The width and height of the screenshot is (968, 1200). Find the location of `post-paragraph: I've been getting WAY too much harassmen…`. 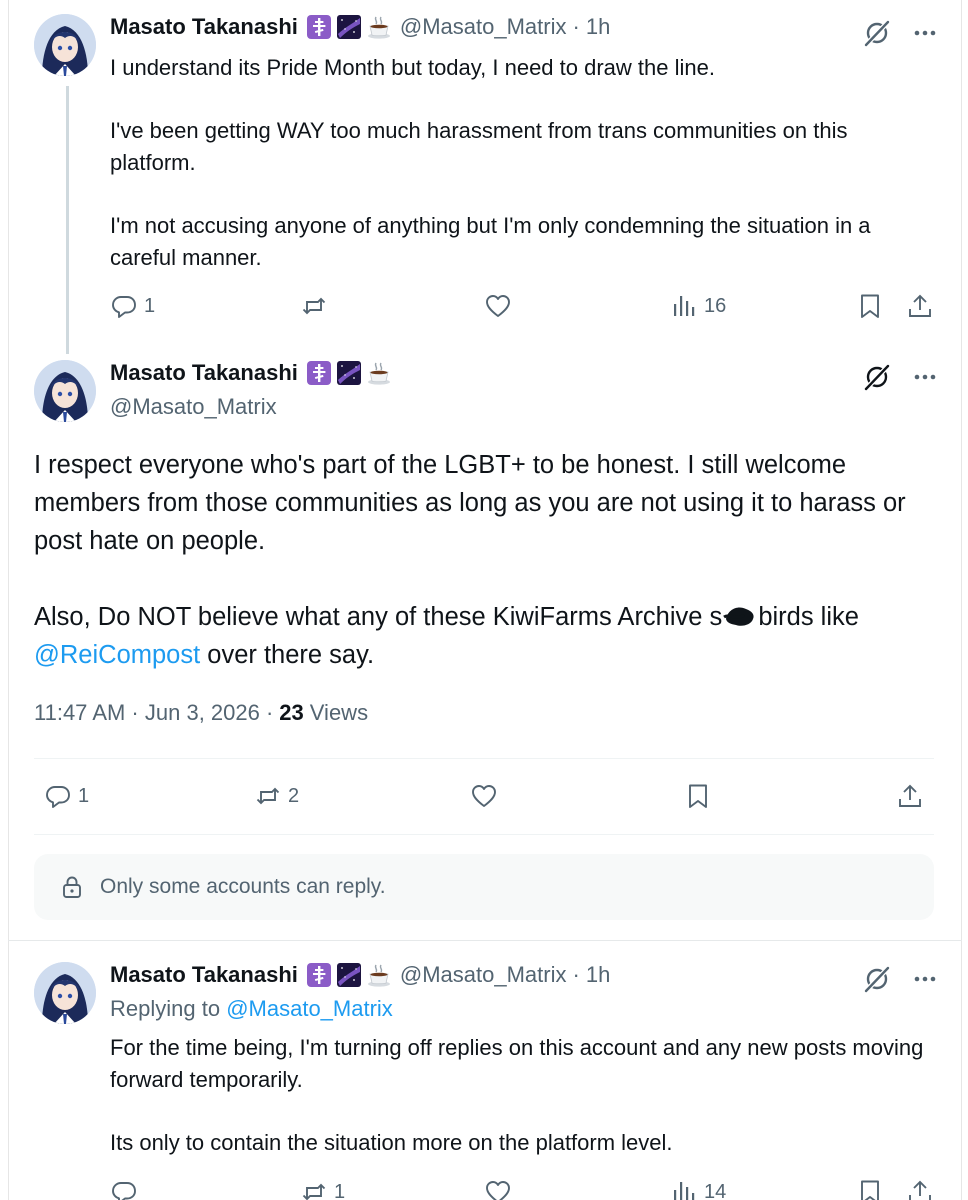

post-paragraph: I've been getting WAY too much harassmen… is located at coordinates (479, 146).